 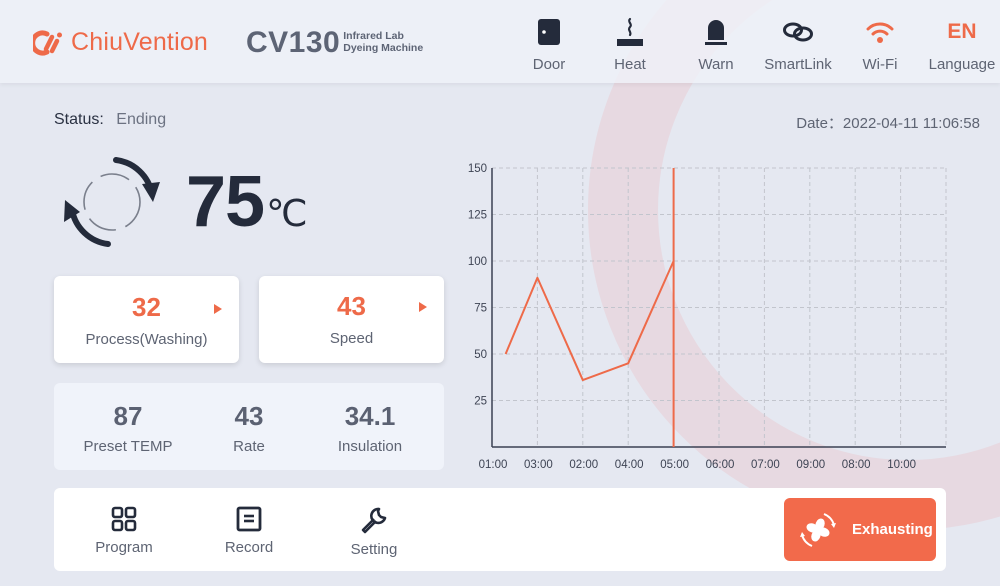 What do you see at coordinates (480, 402) in the screenshot?
I see `y-tick-label: 25` at bounding box center [480, 402].